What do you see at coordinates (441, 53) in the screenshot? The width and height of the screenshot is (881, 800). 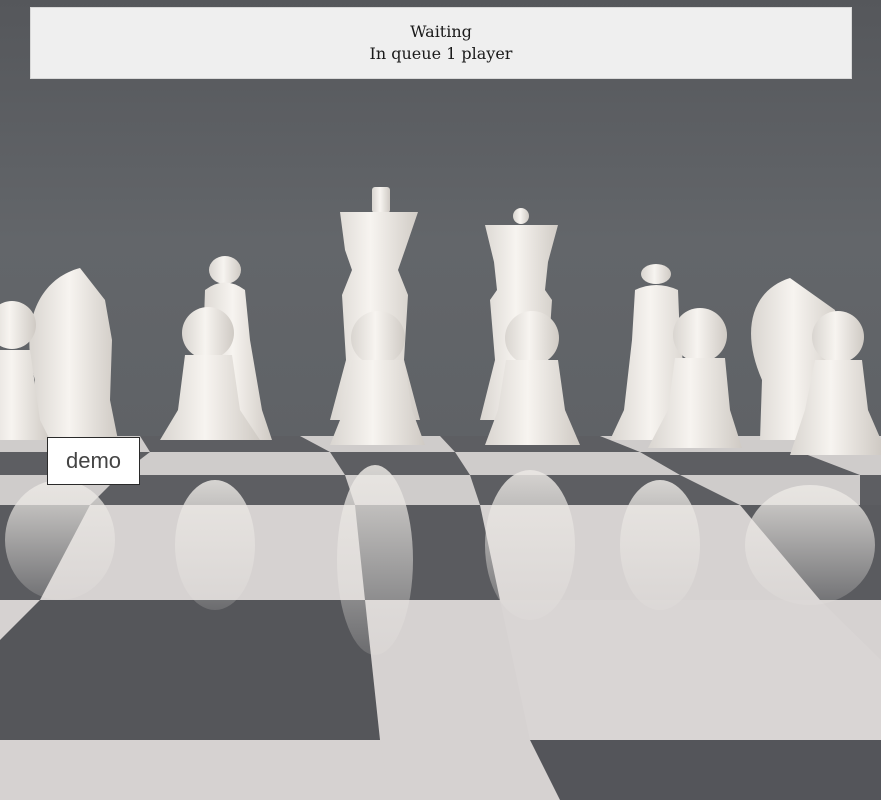 I see `queue-count-text: In queue 1 player` at bounding box center [441, 53].